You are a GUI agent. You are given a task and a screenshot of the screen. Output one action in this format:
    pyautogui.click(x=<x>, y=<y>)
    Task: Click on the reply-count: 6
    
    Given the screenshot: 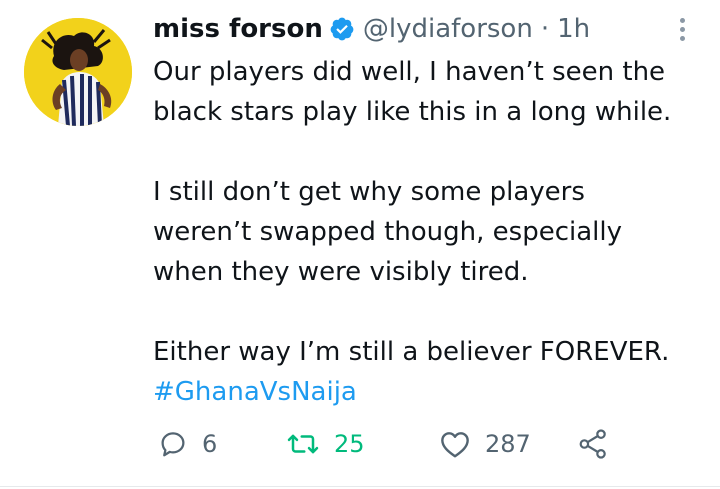 What is the action you would take?
    pyautogui.click(x=210, y=444)
    